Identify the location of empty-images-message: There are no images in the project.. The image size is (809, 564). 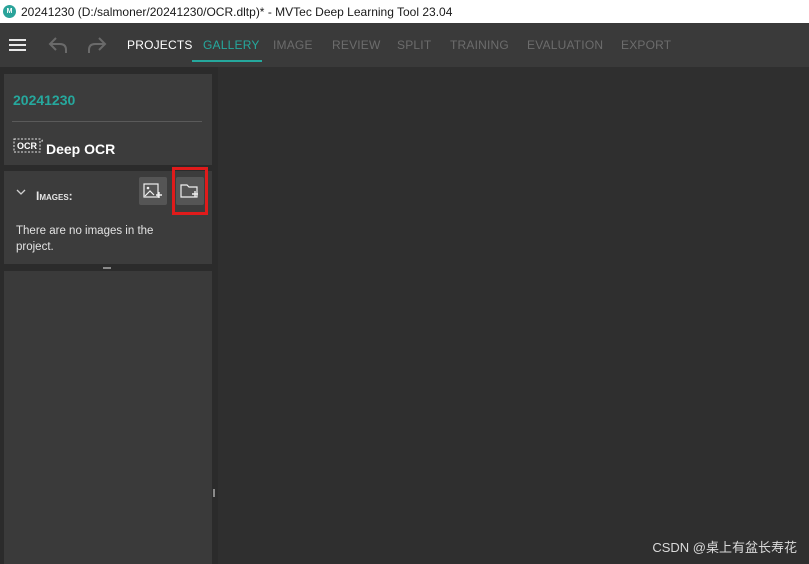
(85, 239).